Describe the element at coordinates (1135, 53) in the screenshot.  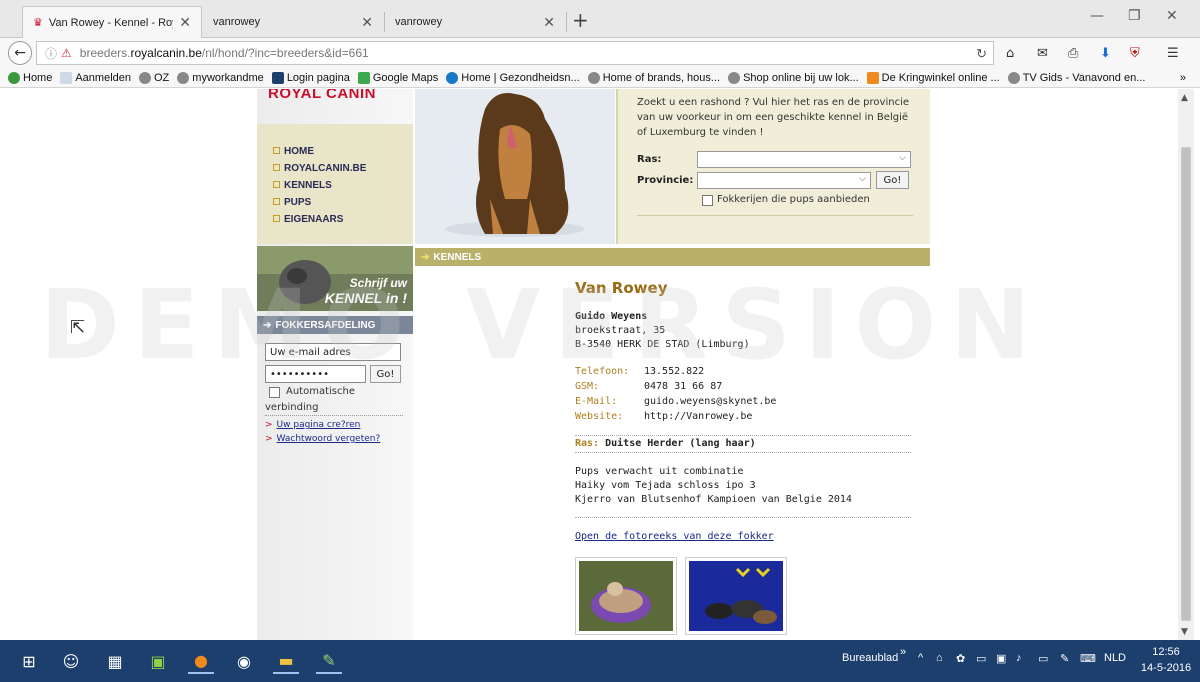
I see `extension-icon: ⛨` at that location.